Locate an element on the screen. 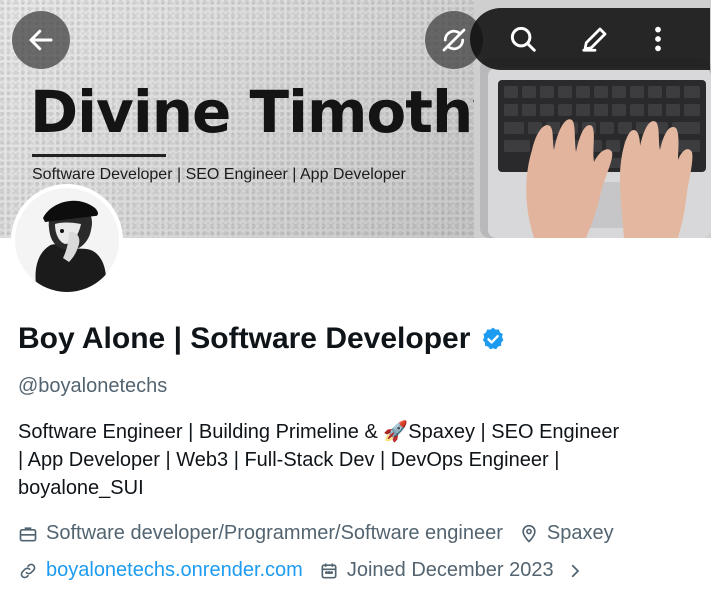 This screenshot has height=596, width=711. profile-display-name: Boy Alone | Software Developer is located at coordinates (262, 339).